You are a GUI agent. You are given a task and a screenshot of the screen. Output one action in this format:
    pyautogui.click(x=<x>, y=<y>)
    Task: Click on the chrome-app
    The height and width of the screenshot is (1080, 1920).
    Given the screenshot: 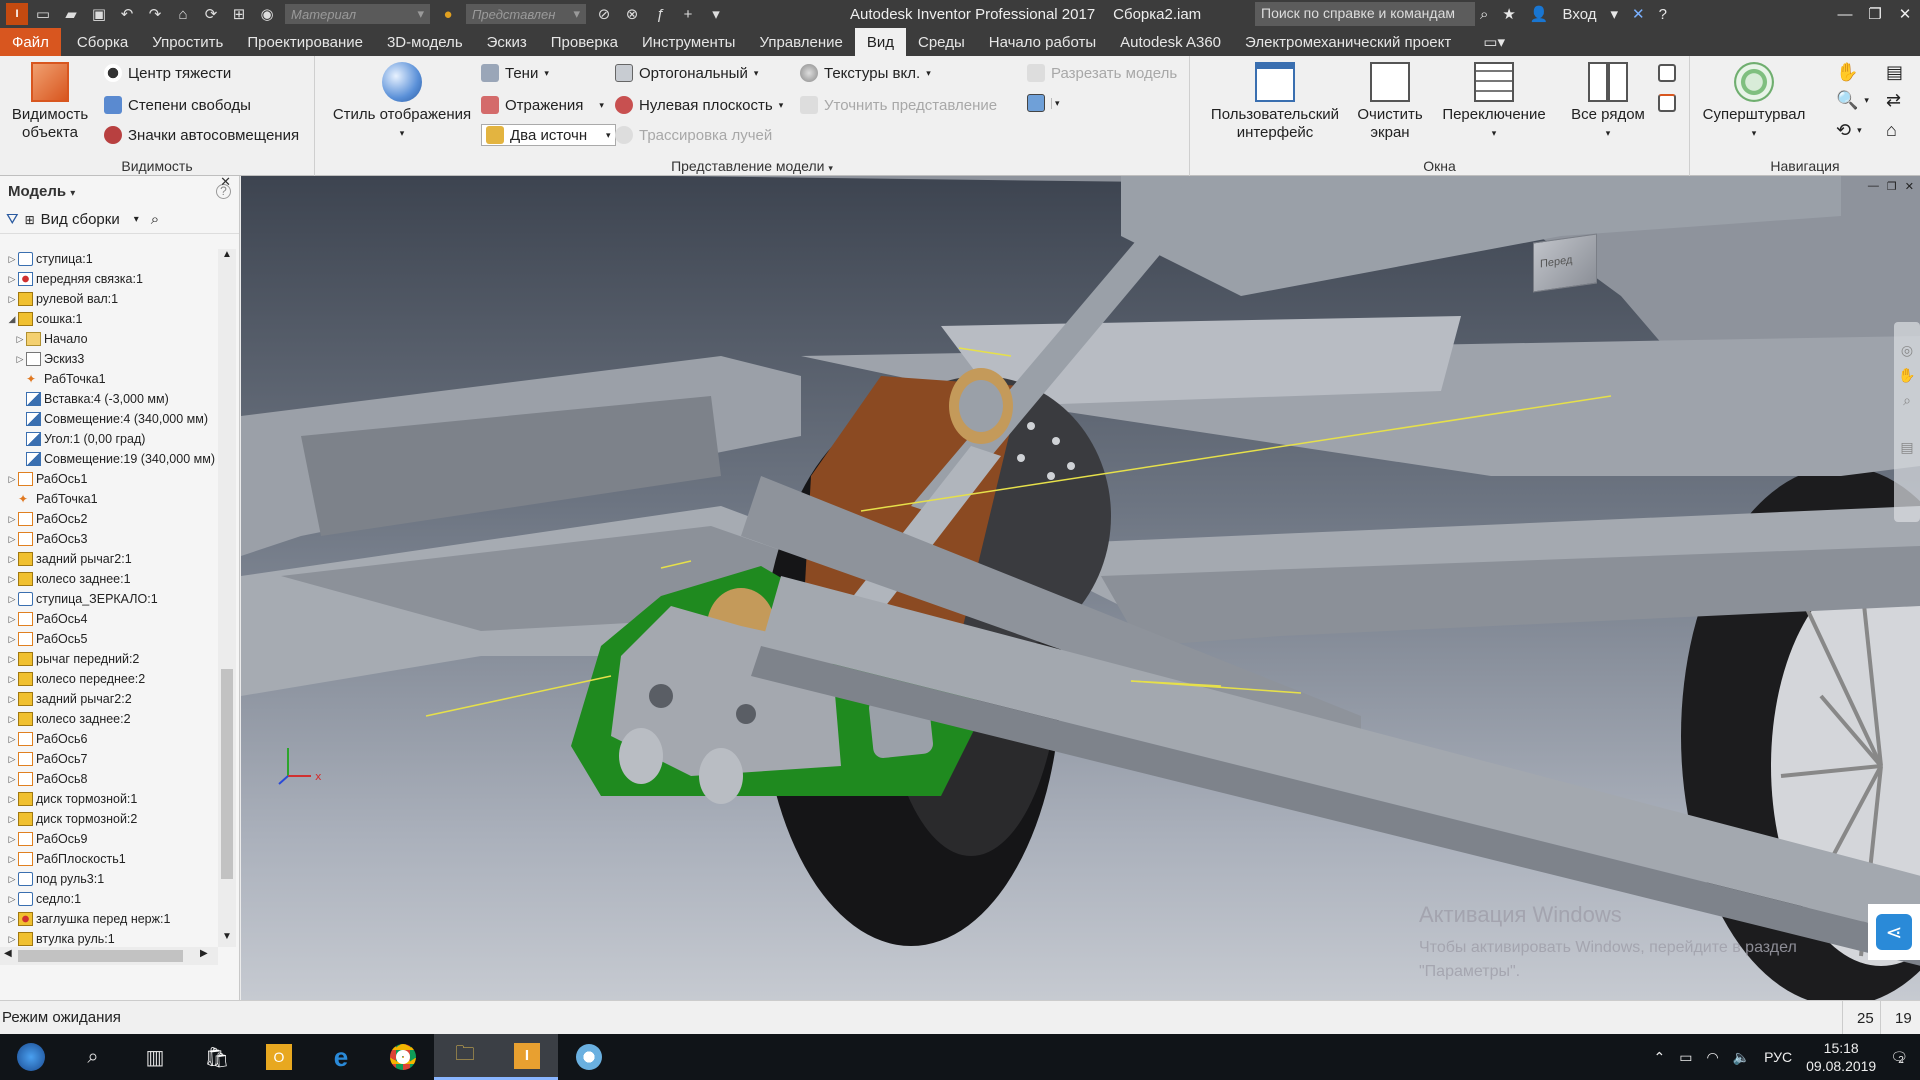 What is the action you would take?
    pyautogui.click(x=403, y=1057)
    